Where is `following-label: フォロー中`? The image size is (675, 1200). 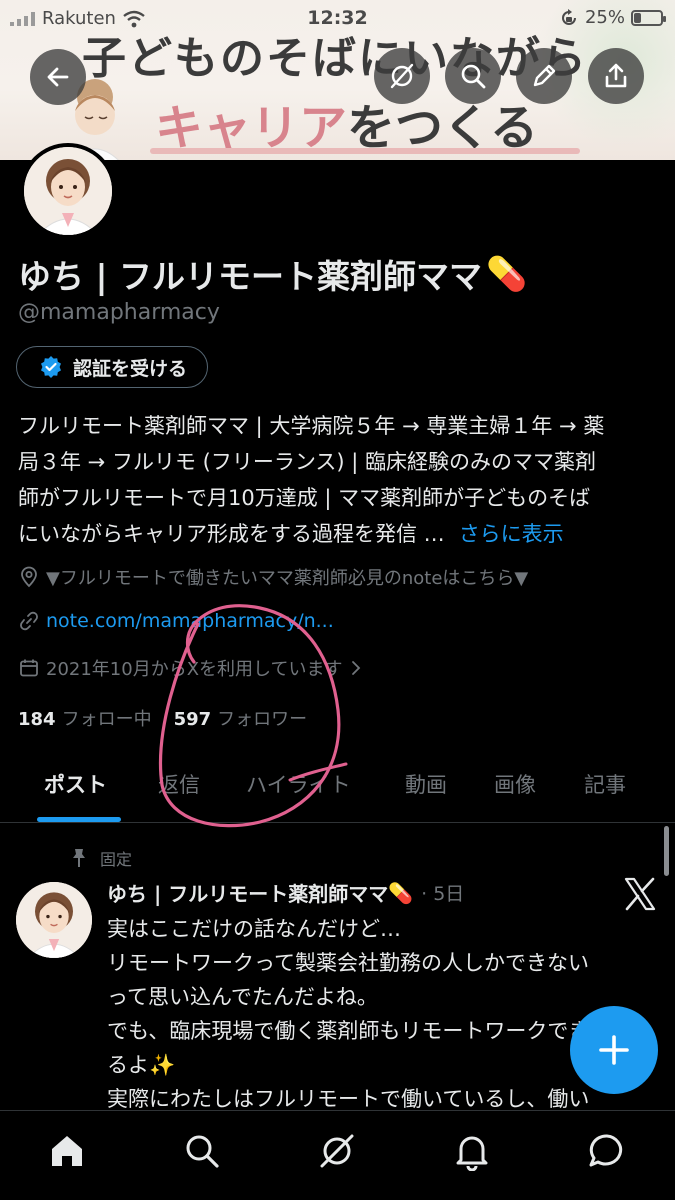 following-label: フォロー中 is located at coordinates (106, 719).